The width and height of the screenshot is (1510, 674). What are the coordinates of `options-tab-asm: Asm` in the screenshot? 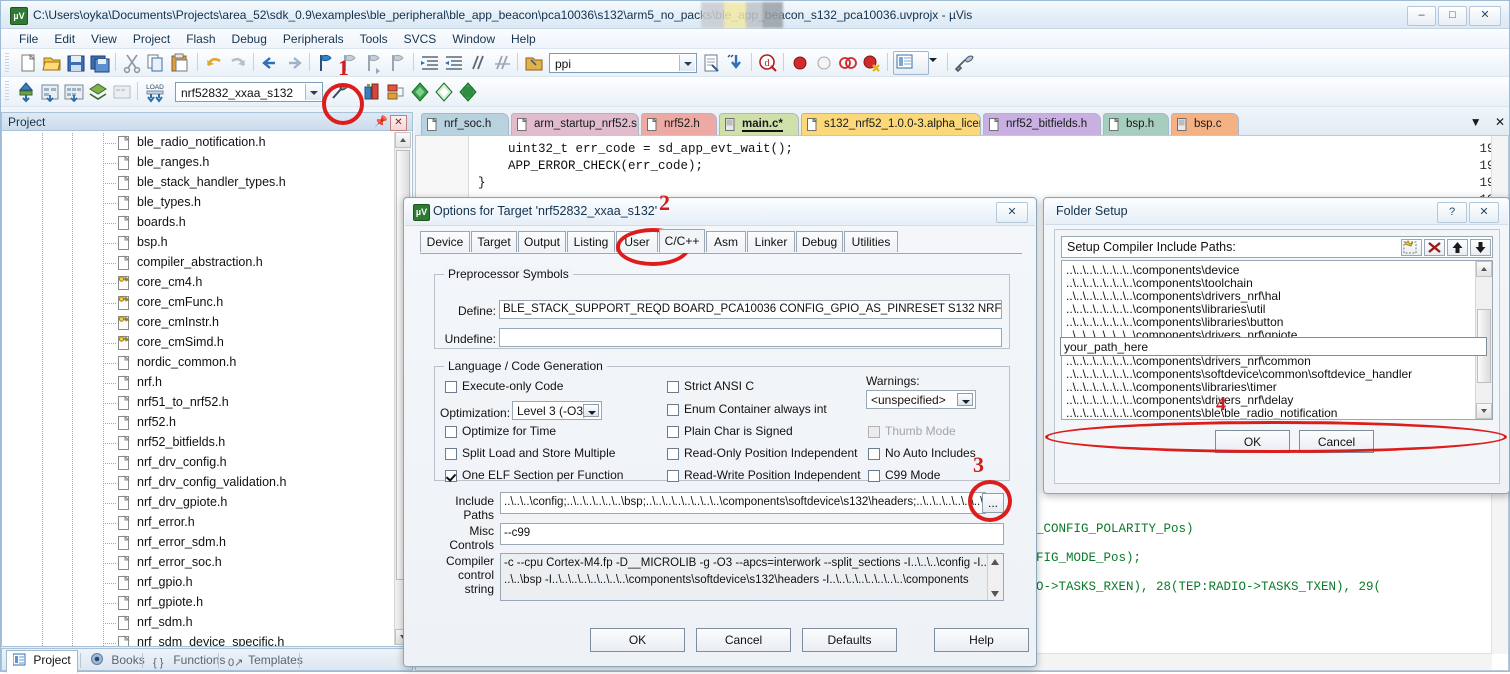 It's located at (726, 241).